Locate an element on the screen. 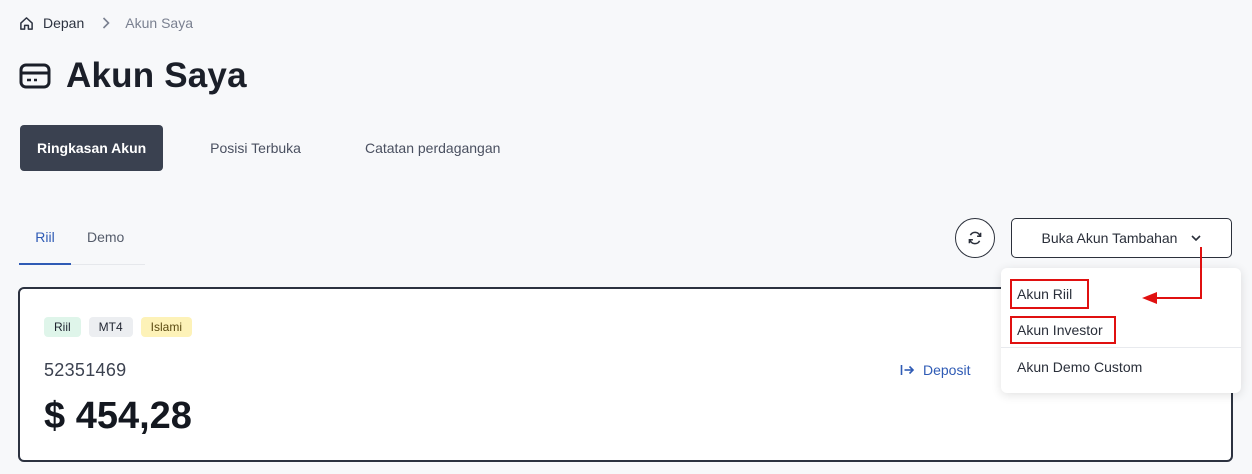 The width and height of the screenshot is (1252, 474). dropdown-item-akun-demo-custom: Akun Demo Custom is located at coordinates (1121, 367).